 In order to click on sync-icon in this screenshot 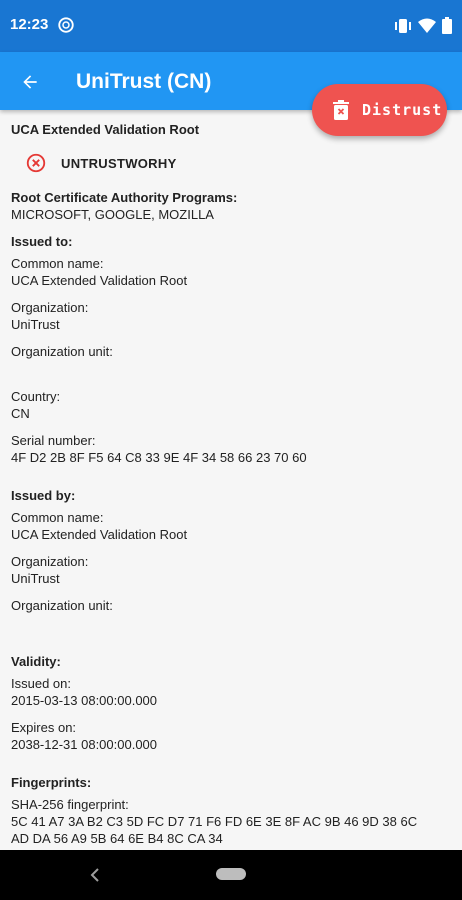, I will do `click(66, 25)`.